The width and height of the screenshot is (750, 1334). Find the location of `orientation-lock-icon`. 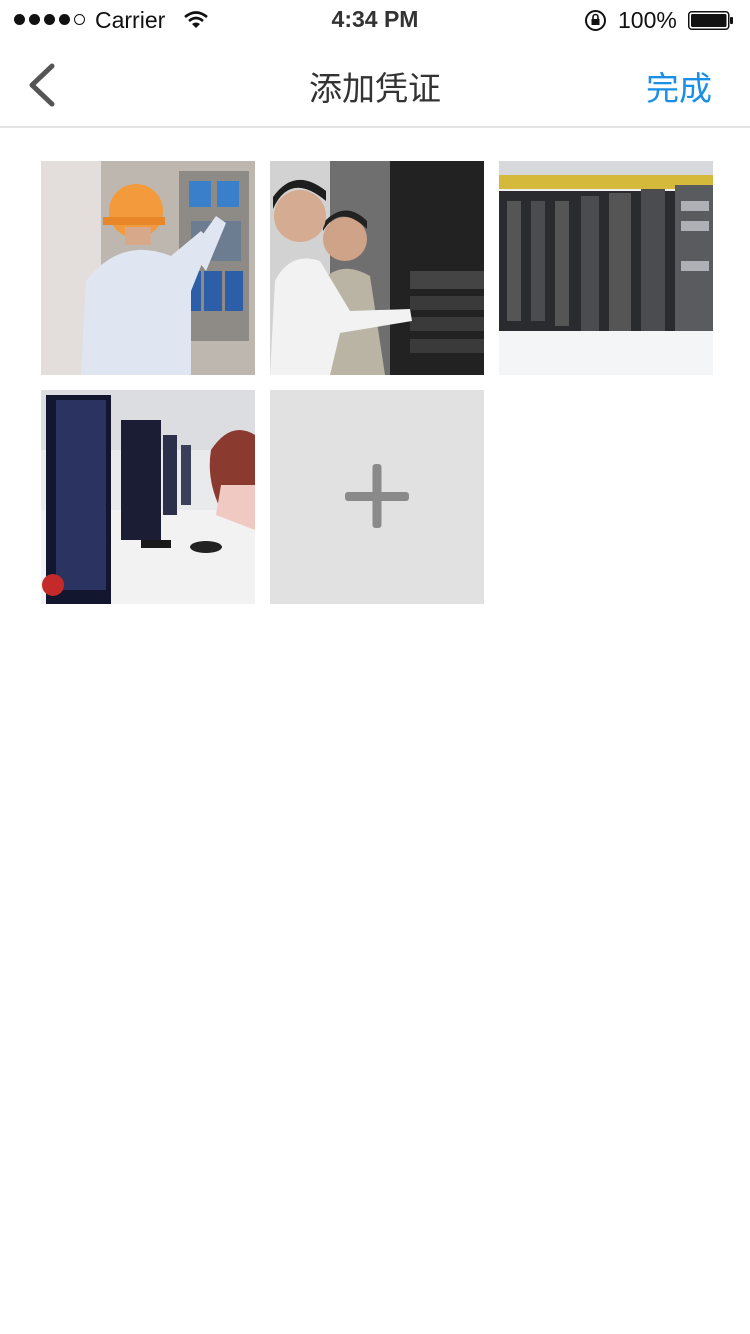

orientation-lock-icon is located at coordinates (595, 20).